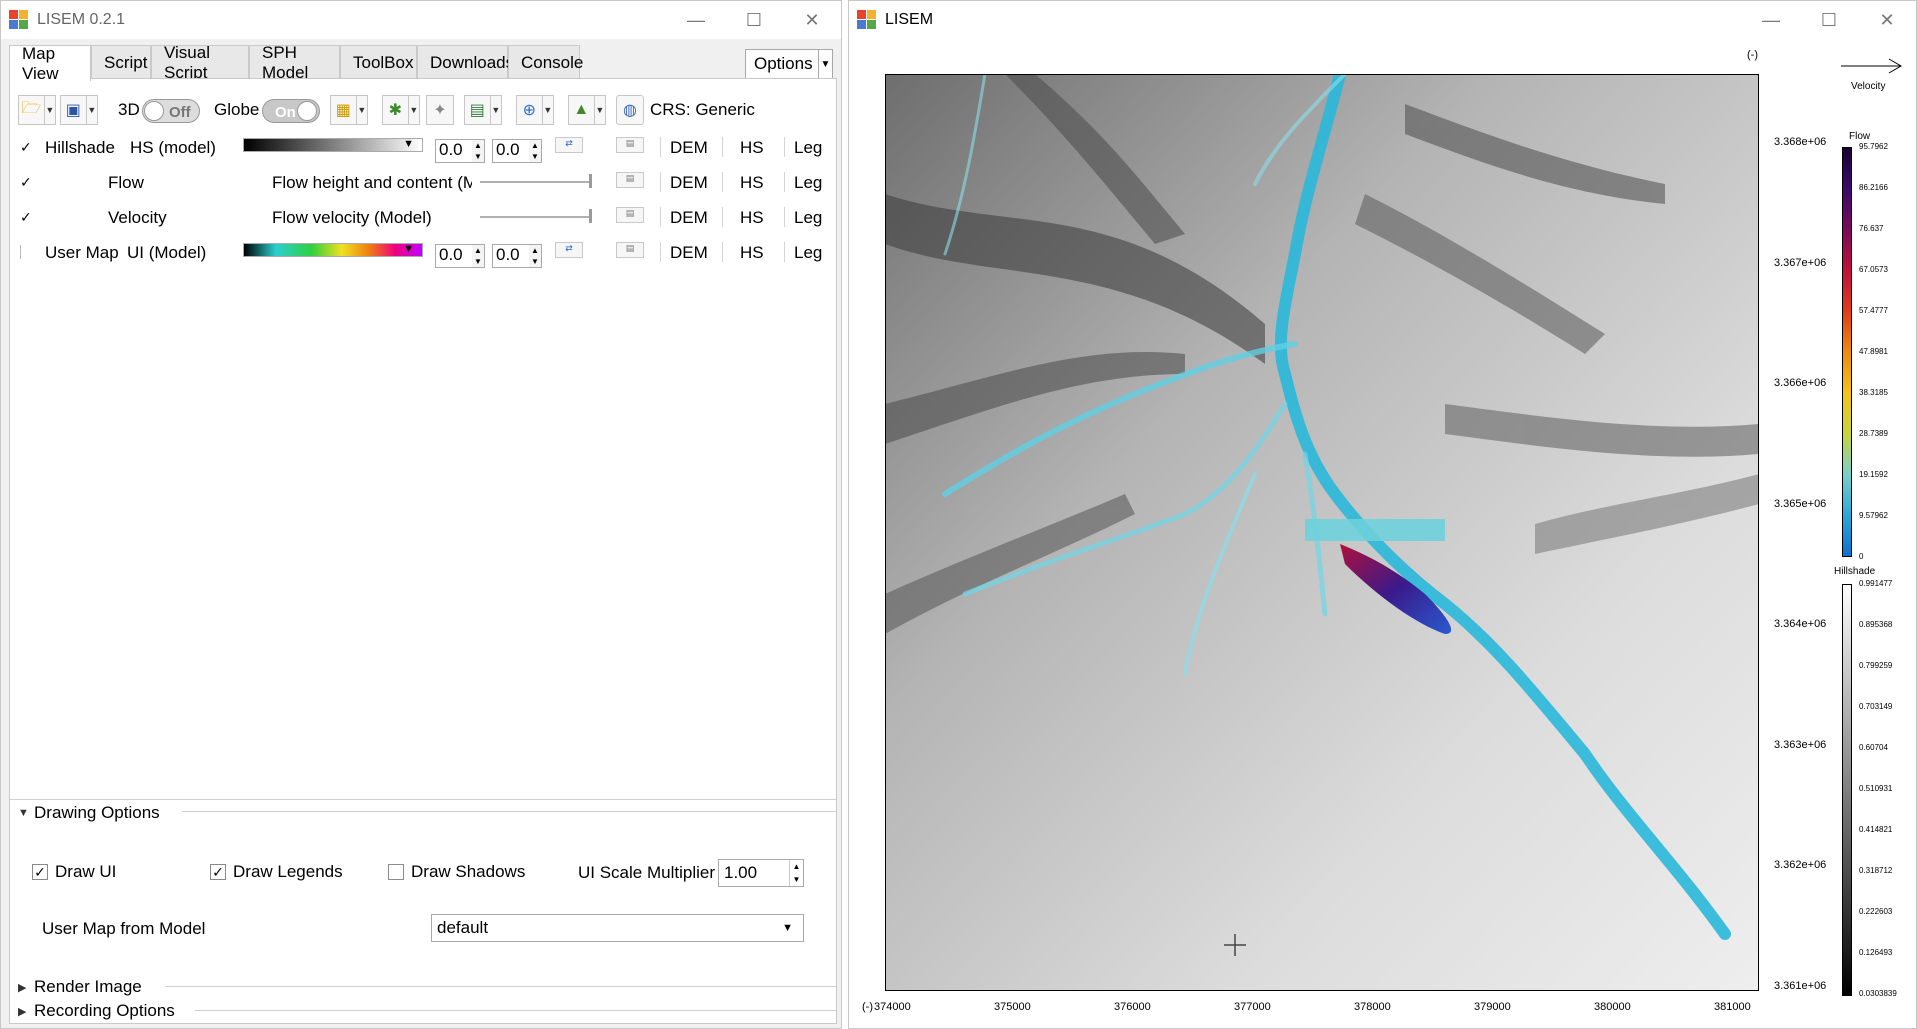 The width and height of the screenshot is (1917, 1029). I want to click on layer-stack-button: ▤ ▼, so click(483, 110).